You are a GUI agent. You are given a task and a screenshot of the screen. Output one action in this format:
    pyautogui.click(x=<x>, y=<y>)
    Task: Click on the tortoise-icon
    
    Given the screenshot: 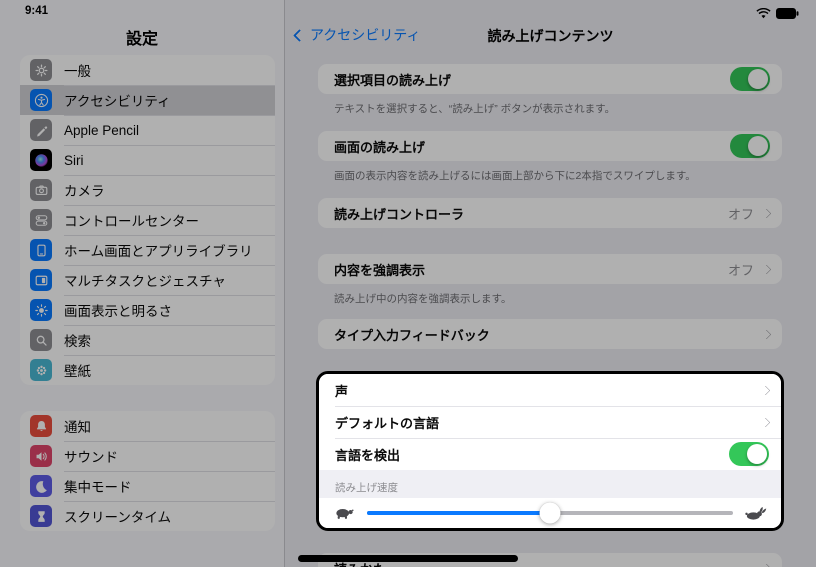 What is the action you would take?
    pyautogui.click(x=344, y=513)
    